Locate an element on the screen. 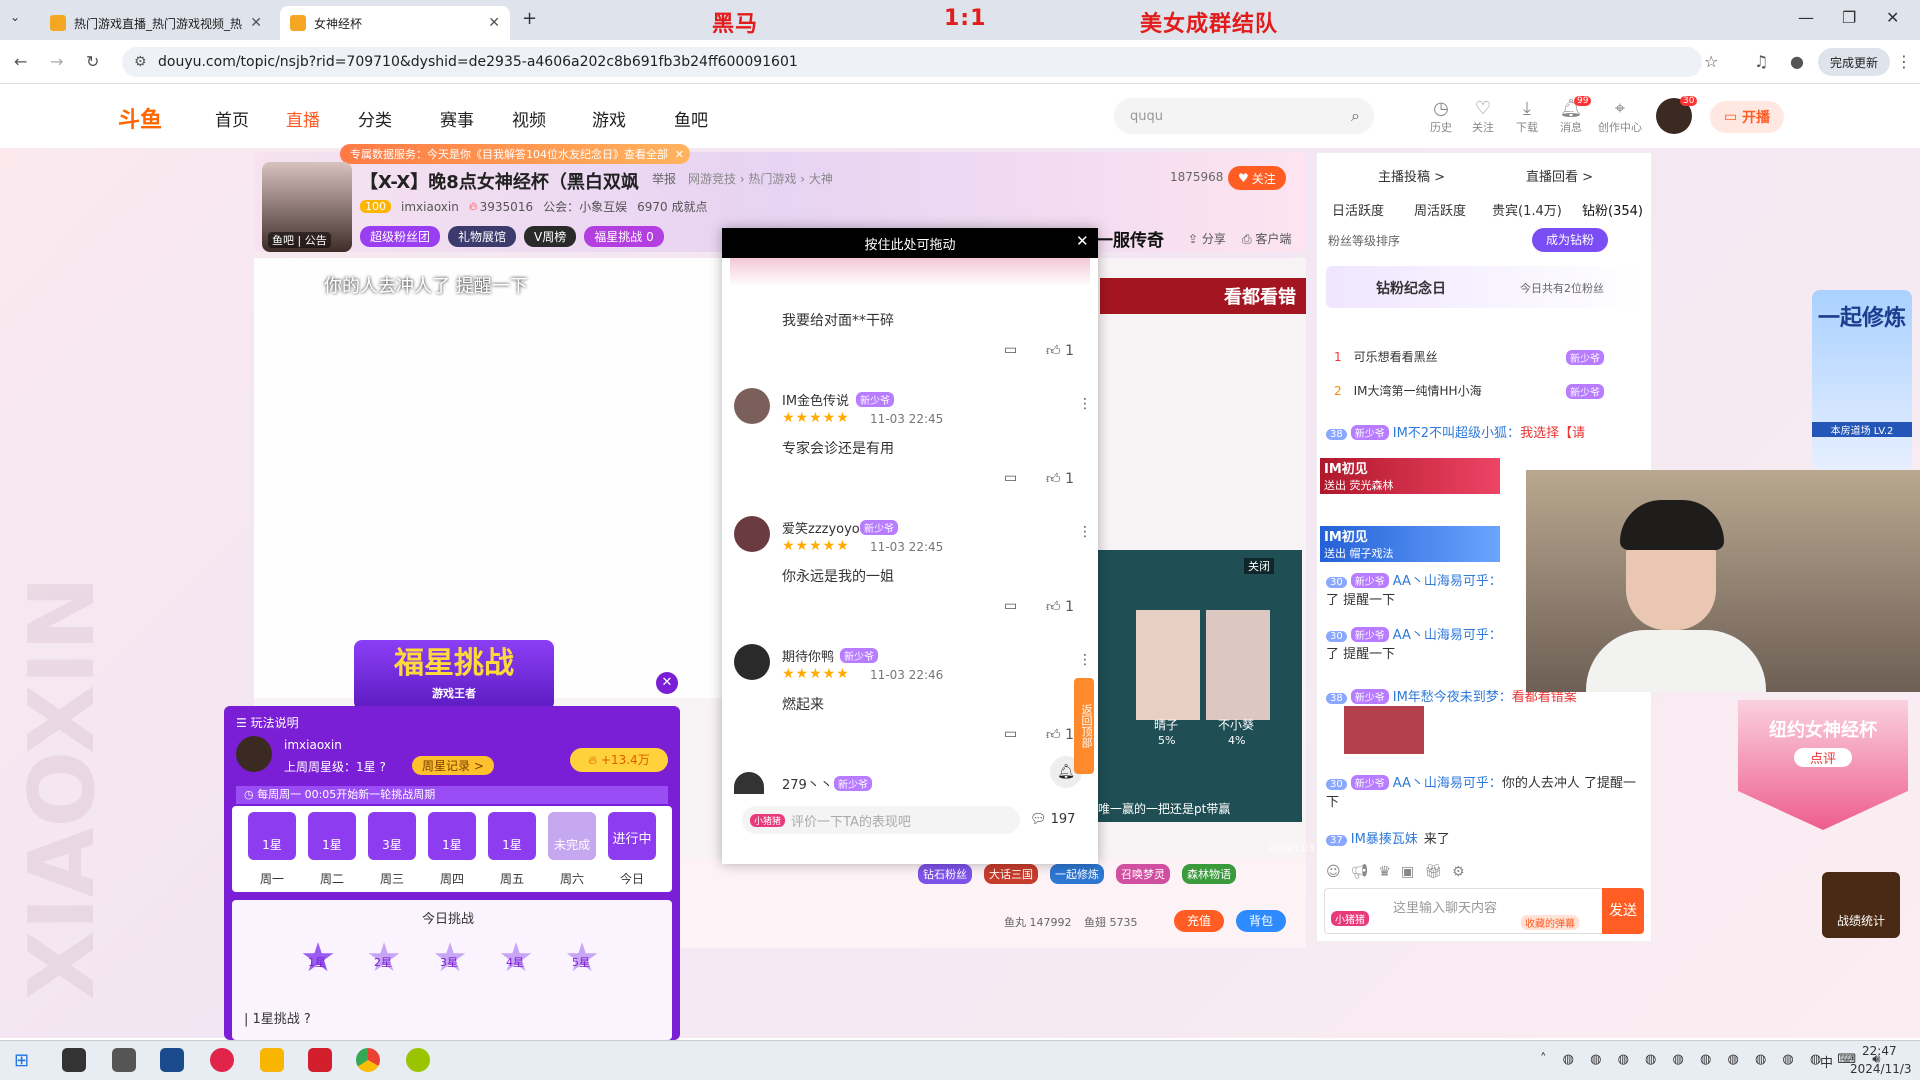 This screenshot has width=1920, height=1080. start-icon: ⊞ is located at coordinates (21, 1060).